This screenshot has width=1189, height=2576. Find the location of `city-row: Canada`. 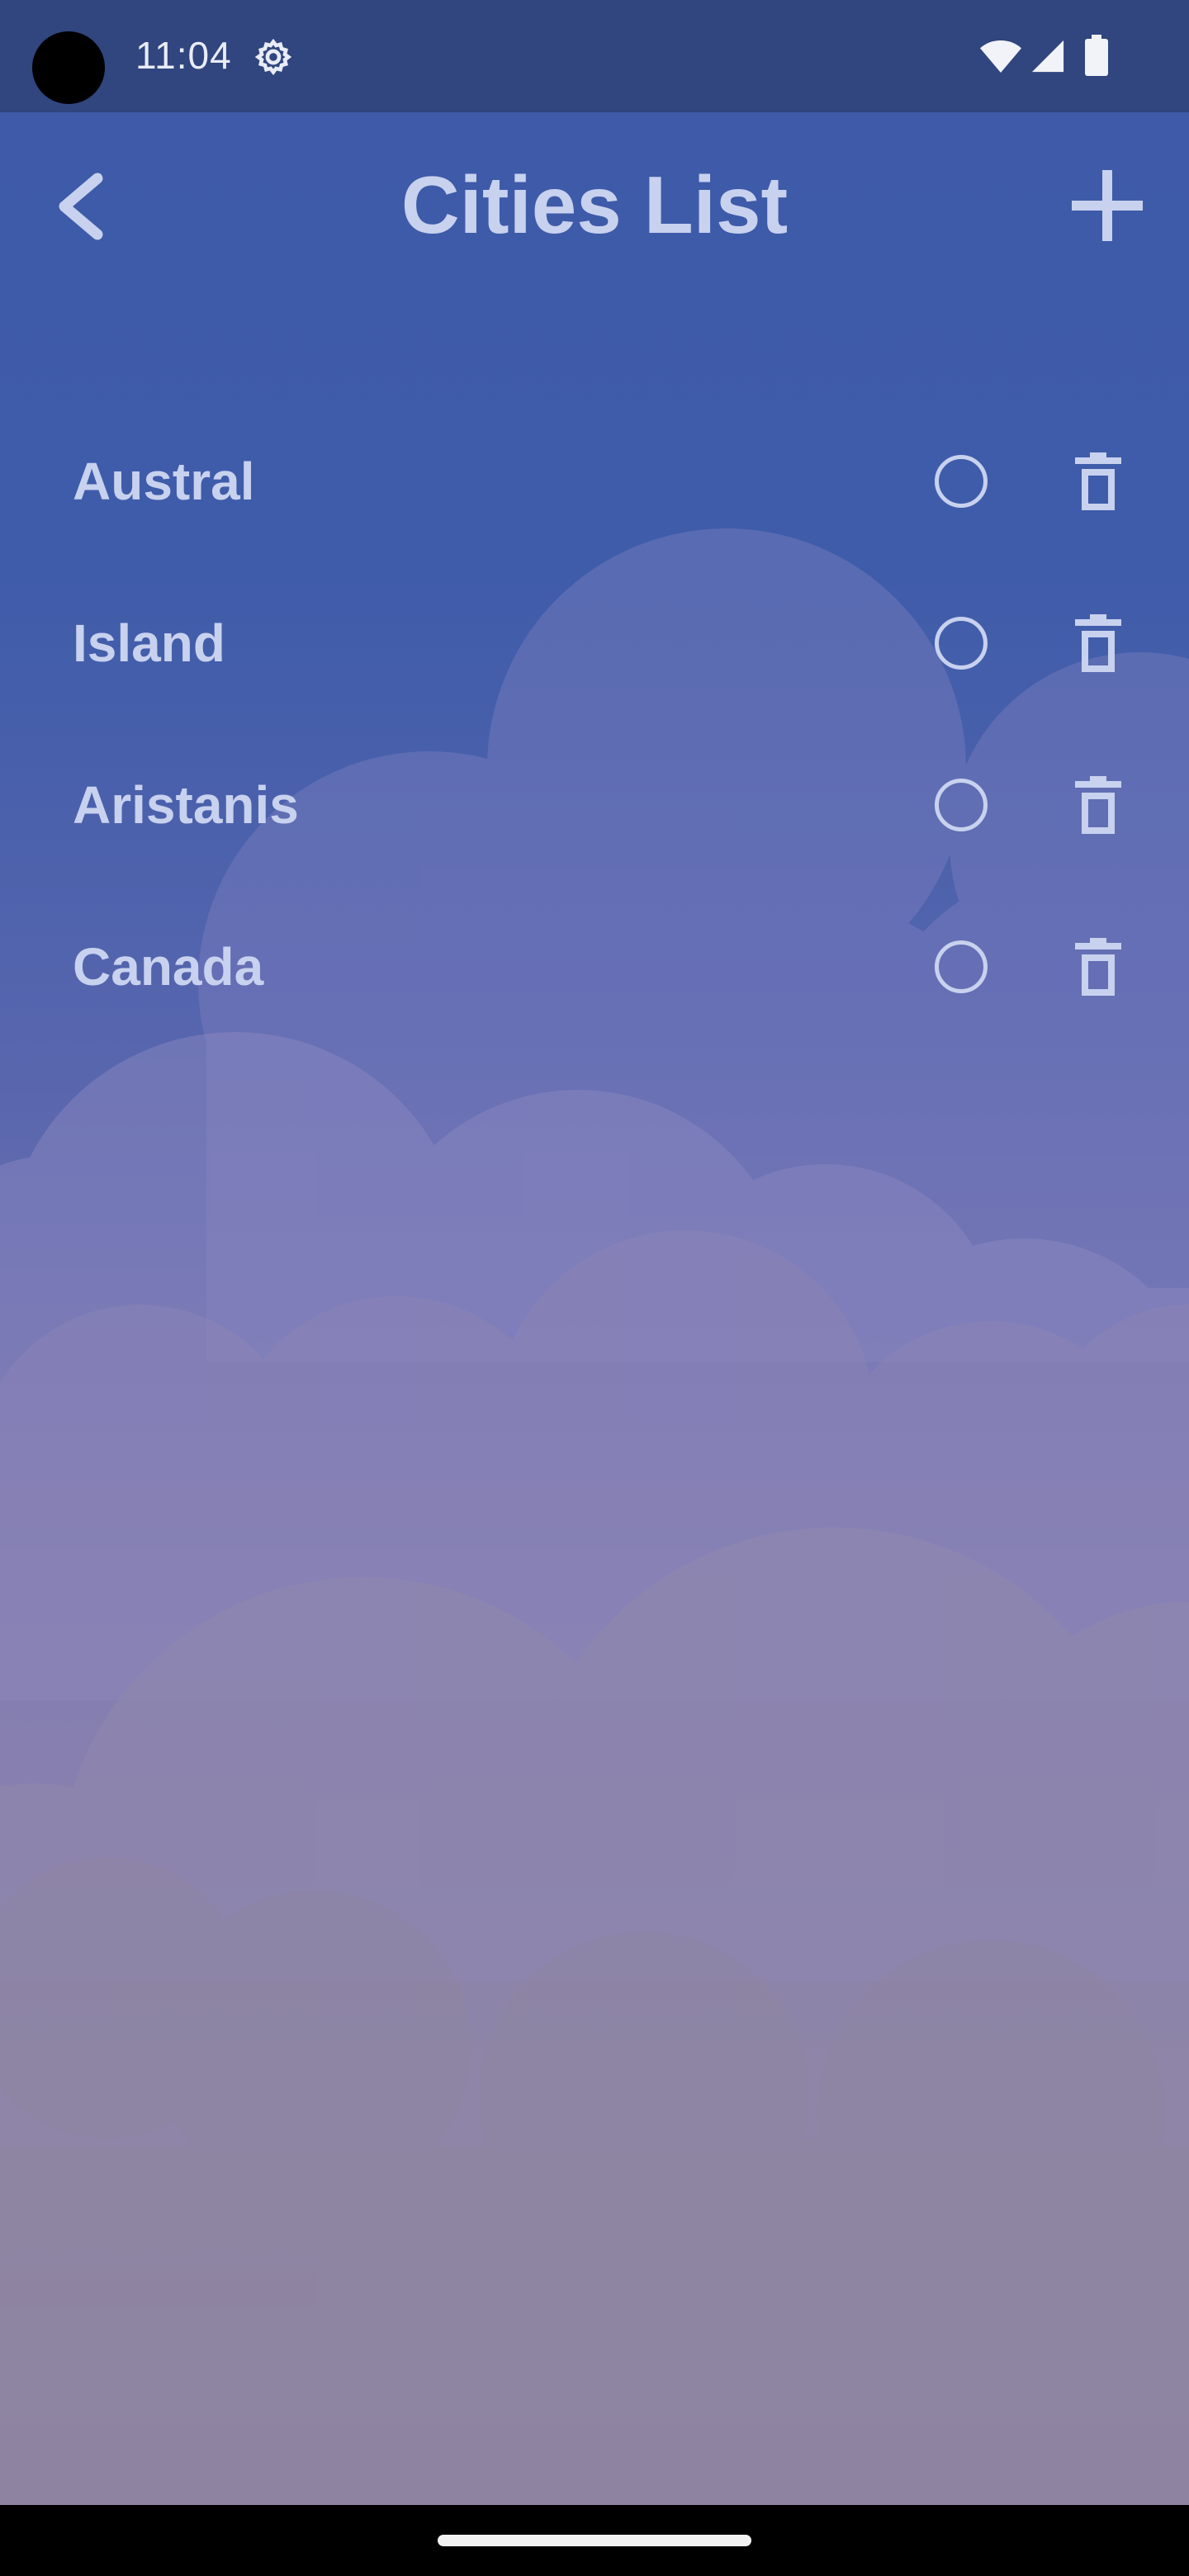

city-row: Canada is located at coordinates (594, 967).